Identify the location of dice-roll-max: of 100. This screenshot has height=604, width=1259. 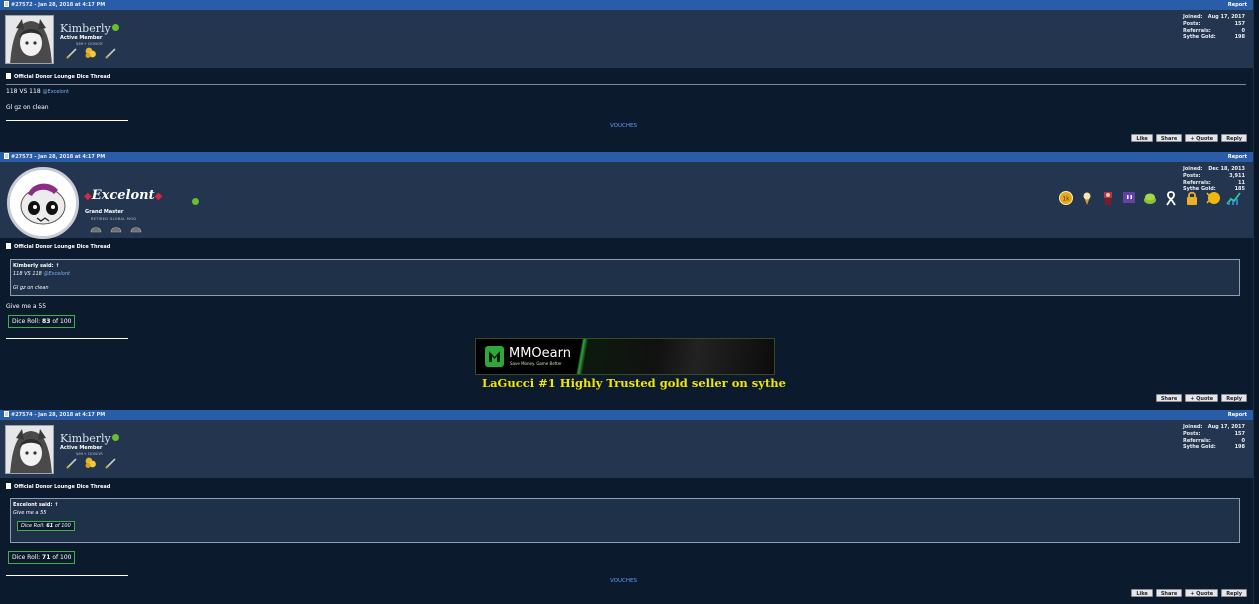
(62, 321).